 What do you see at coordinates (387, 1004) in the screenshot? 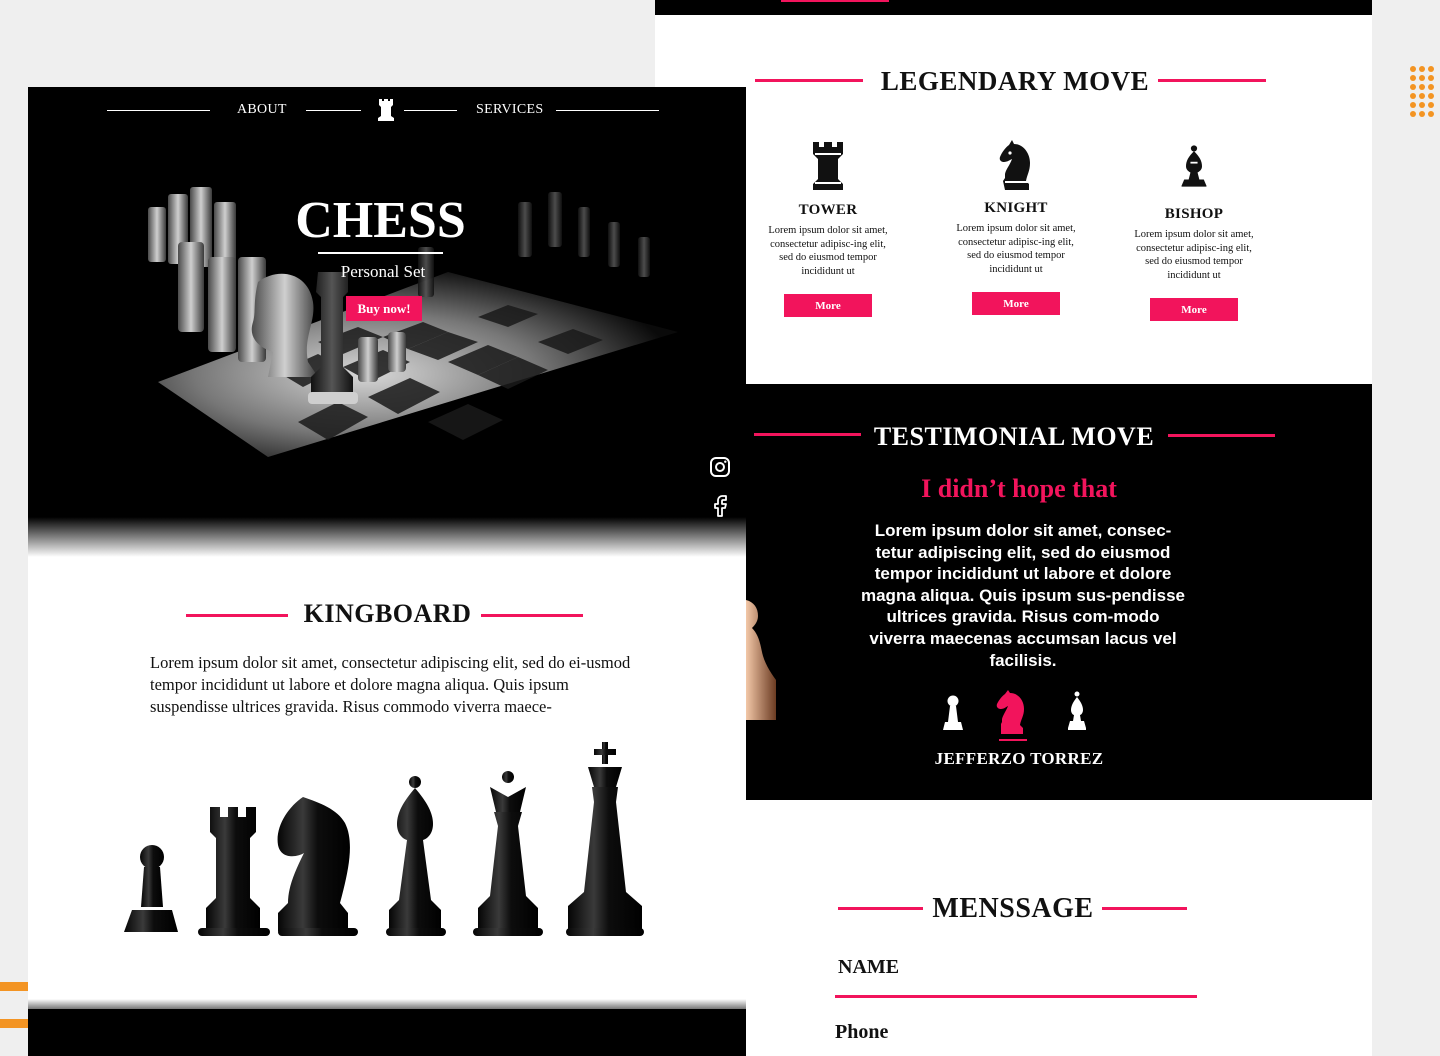
I see `footer-shadow` at bounding box center [387, 1004].